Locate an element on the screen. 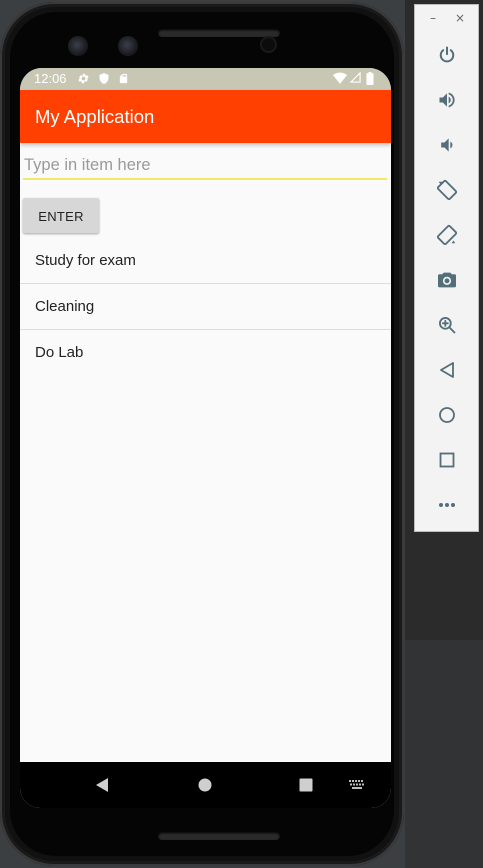  system-nav-bar is located at coordinates (205, 785).